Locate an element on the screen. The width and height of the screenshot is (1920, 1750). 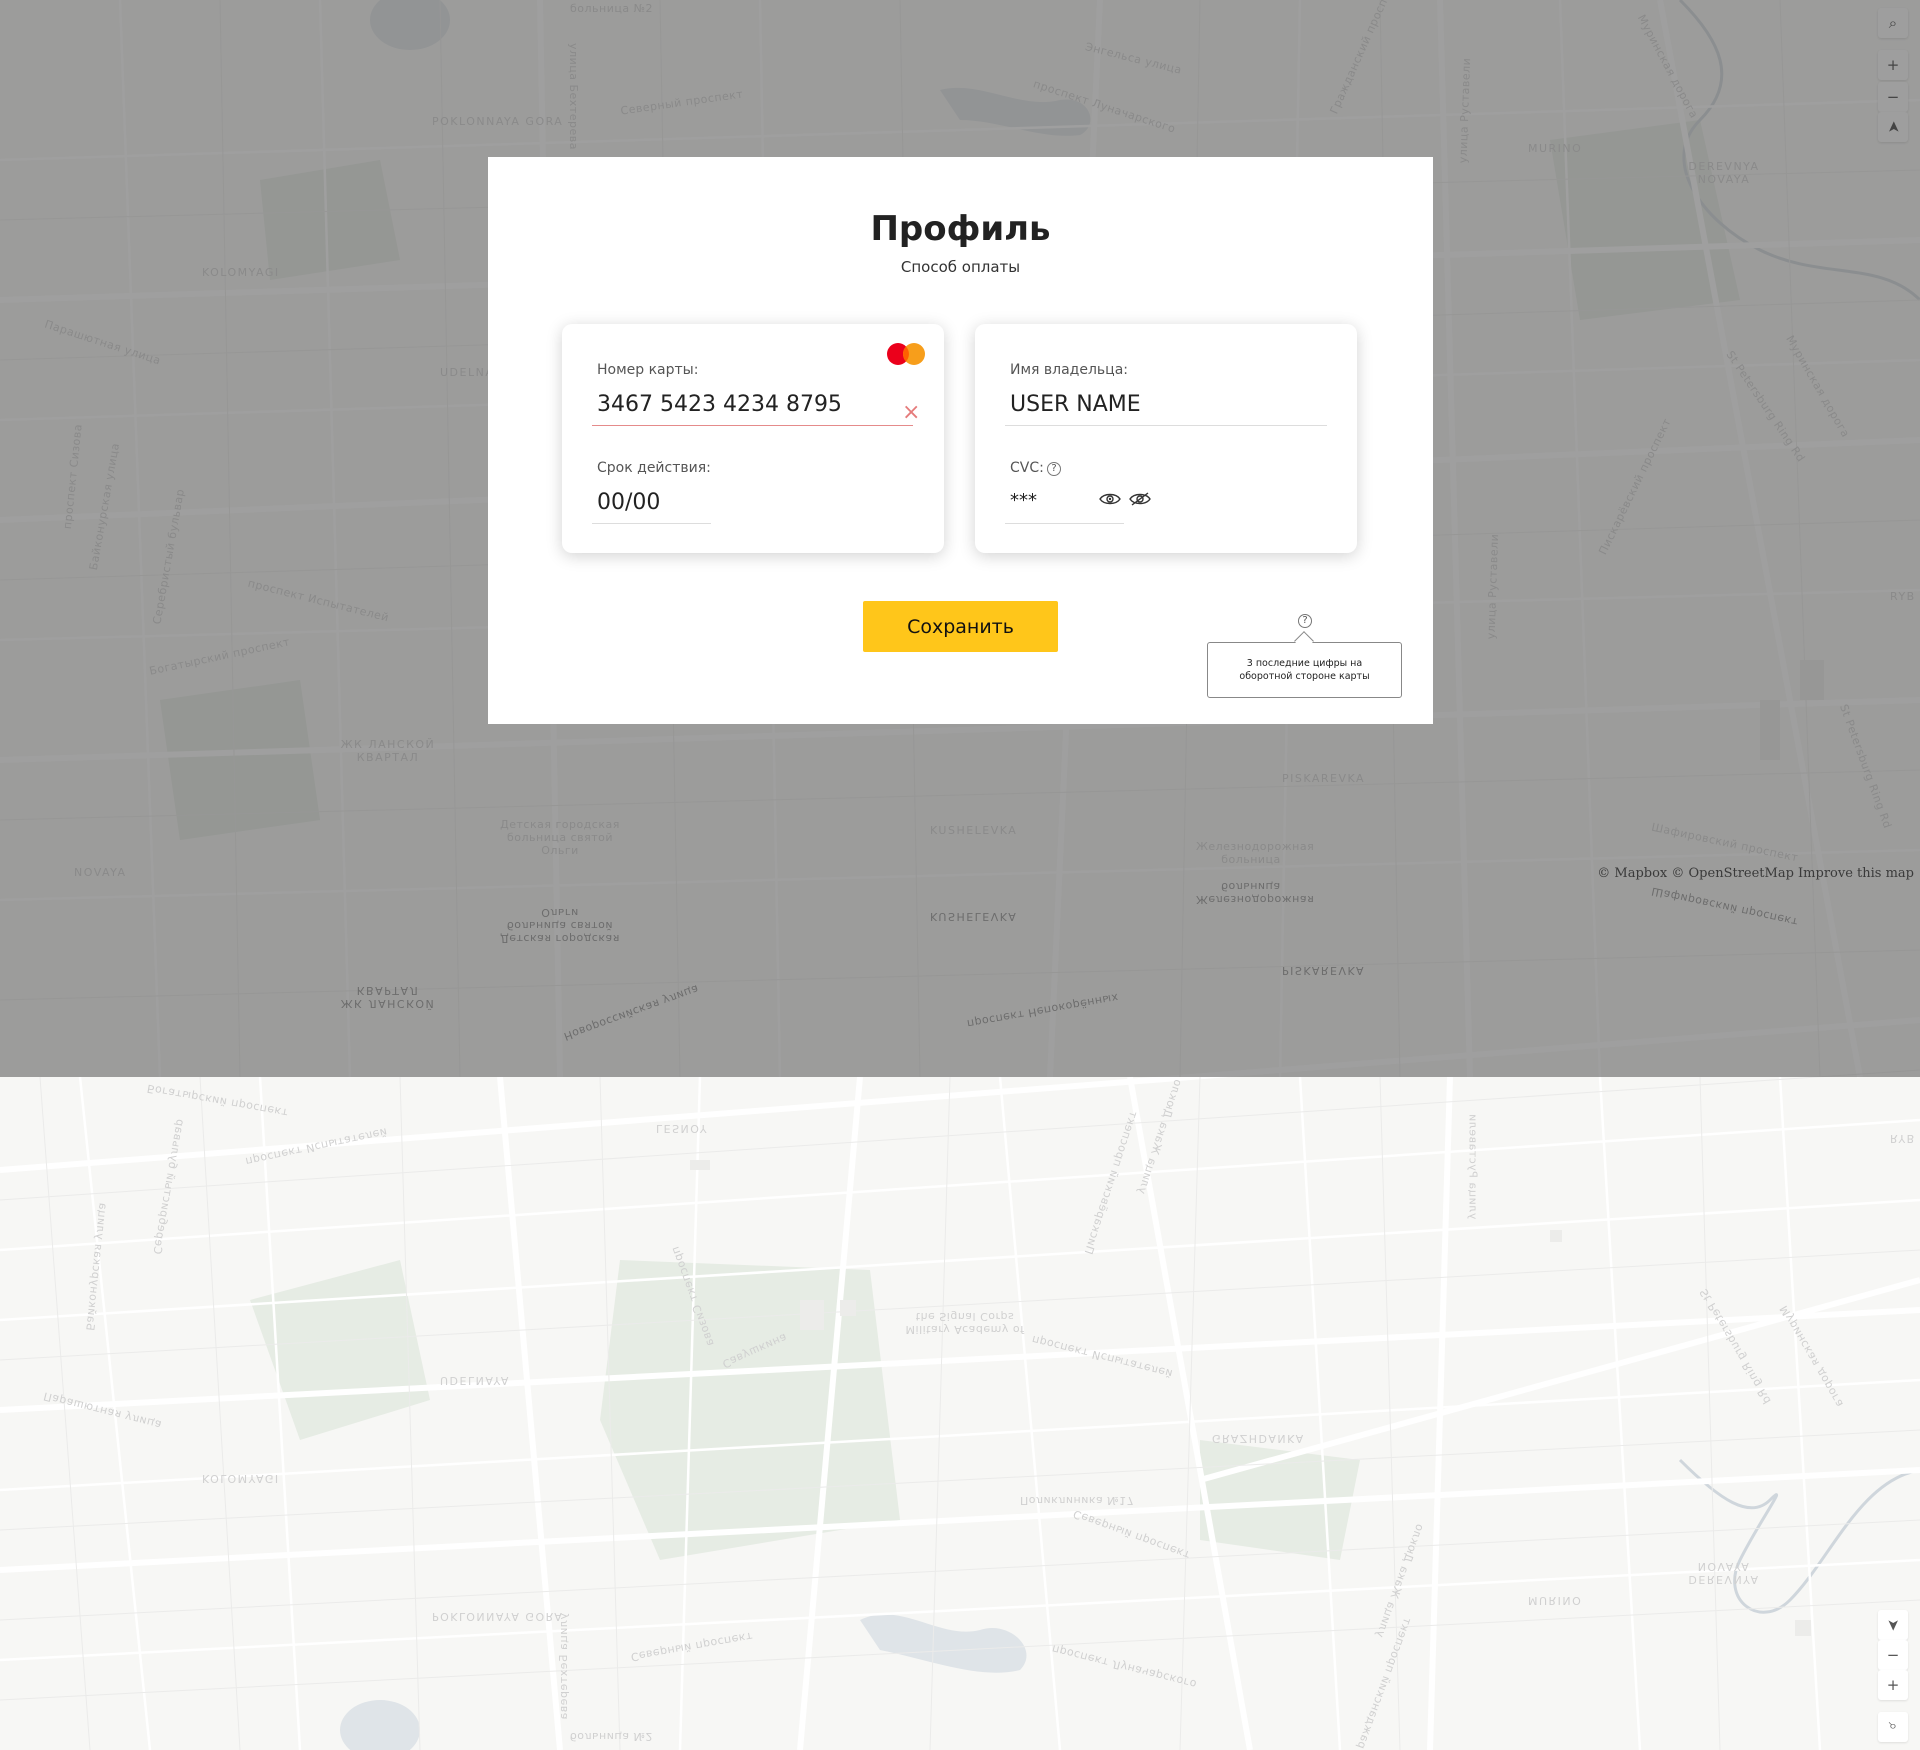
card-number-label: Номер карты: is located at coordinates (648, 370).